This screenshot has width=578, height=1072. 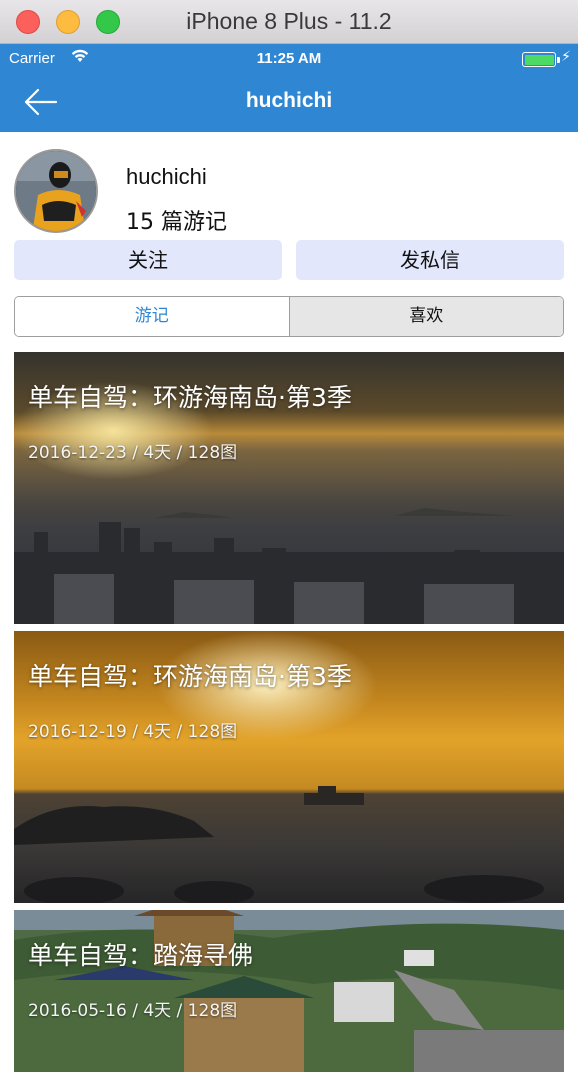 I want to click on card-meta: 2016-12-23 / 4天 / 128图, so click(x=133, y=453).